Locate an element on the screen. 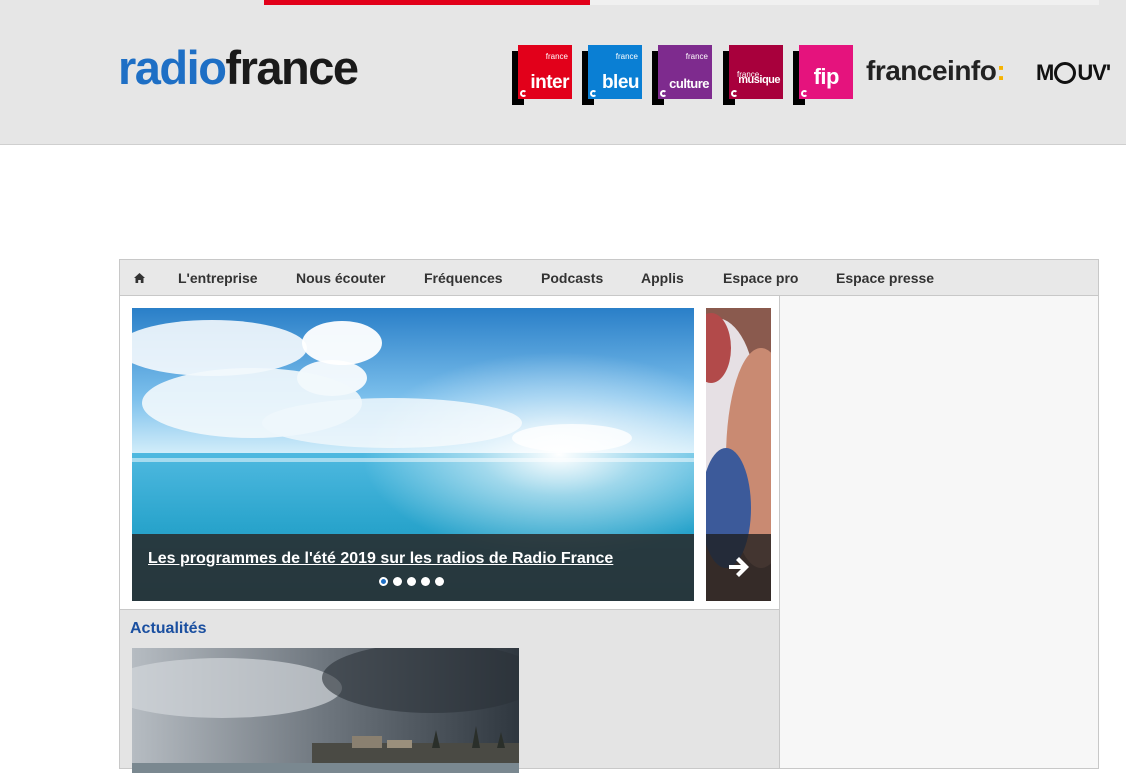 The image size is (1126, 773). station-name: musique is located at coordinates (759, 80).